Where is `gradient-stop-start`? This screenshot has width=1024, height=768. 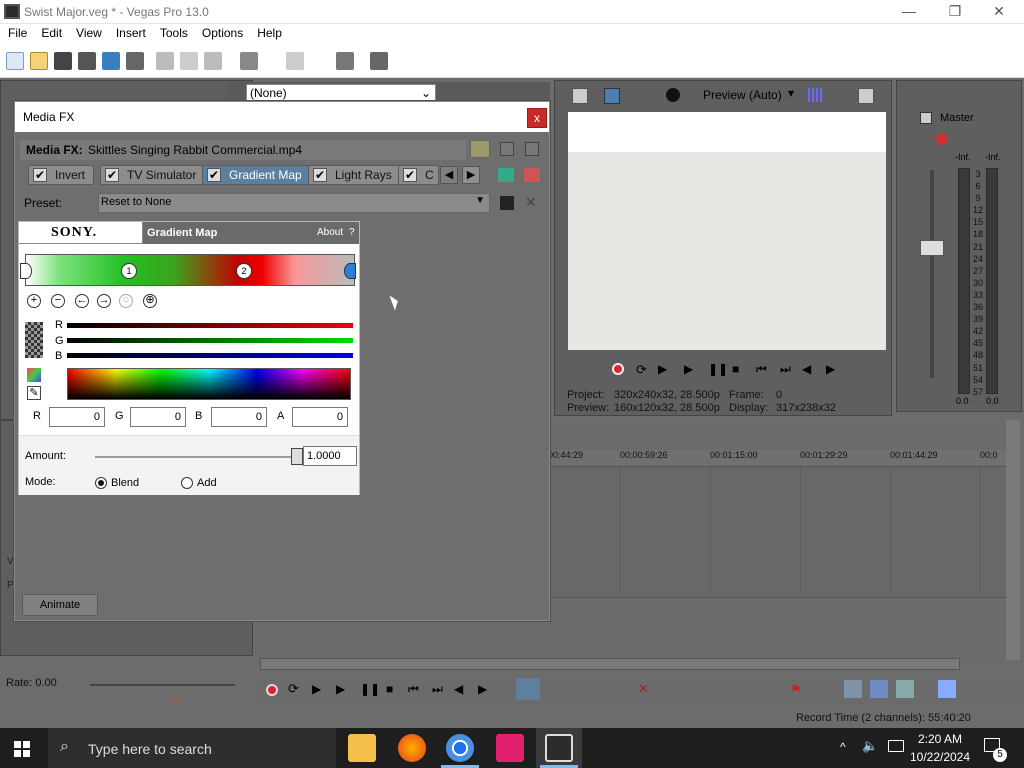
gradient-stop-start is located at coordinates (26, 271).